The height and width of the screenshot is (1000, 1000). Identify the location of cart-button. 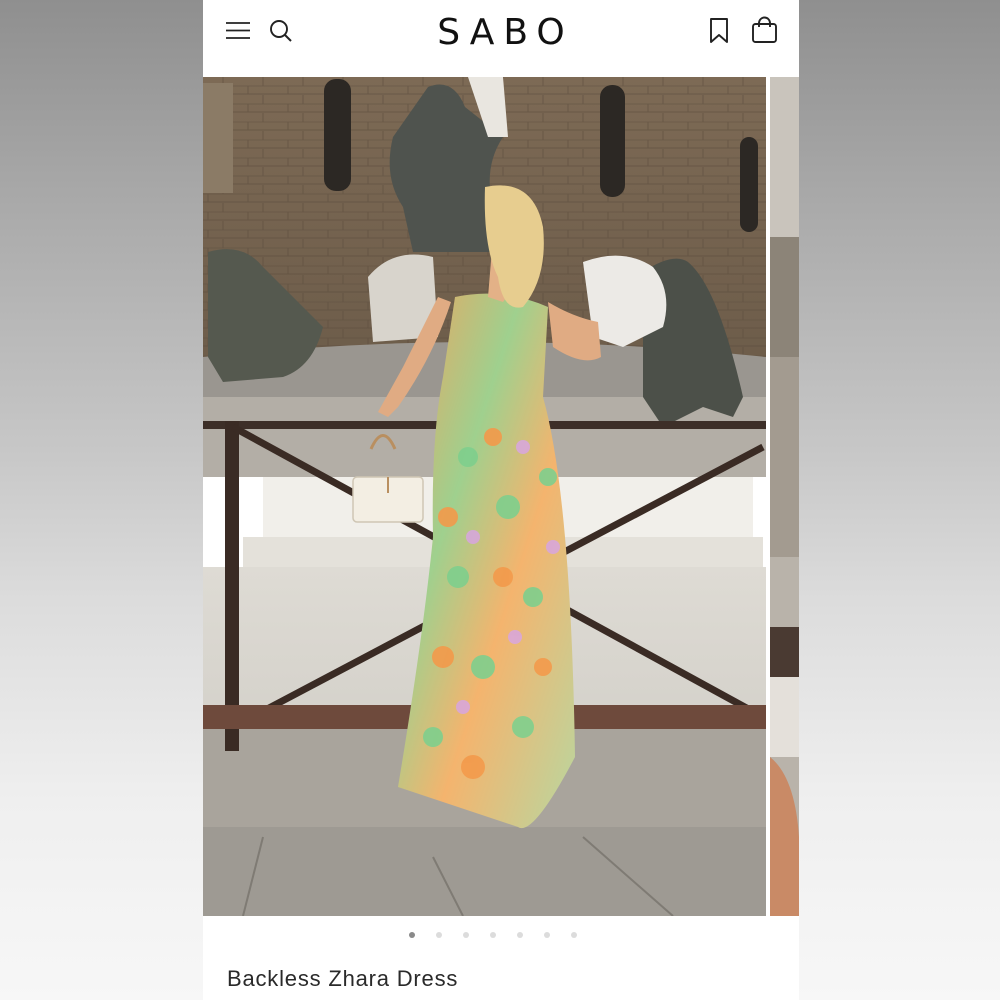
(765, 31).